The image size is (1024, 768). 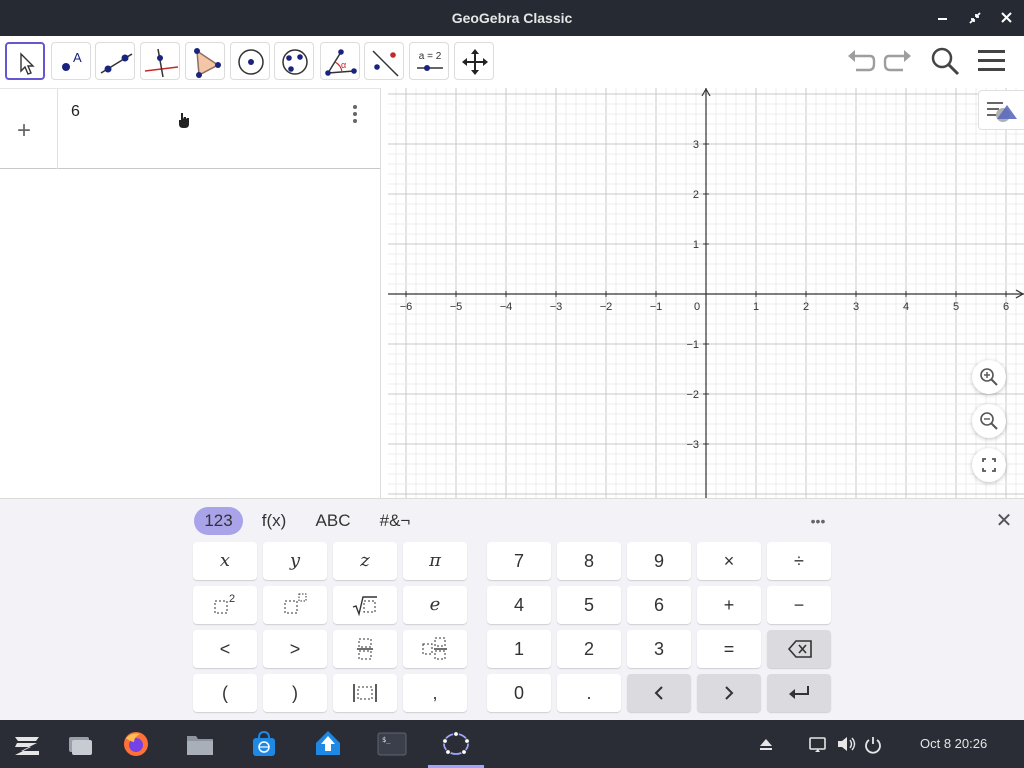 What do you see at coordinates (512, 18) in the screenshot?
I see `window-title: GeoGebra Classic` at bounding box center [512, 18].